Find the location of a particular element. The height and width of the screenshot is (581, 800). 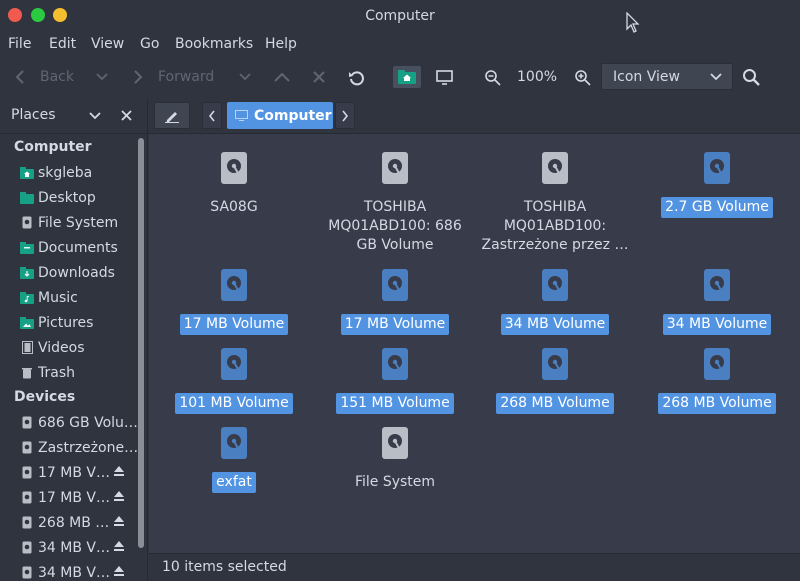

home-folder-icon is located at coordinates (27, 173).